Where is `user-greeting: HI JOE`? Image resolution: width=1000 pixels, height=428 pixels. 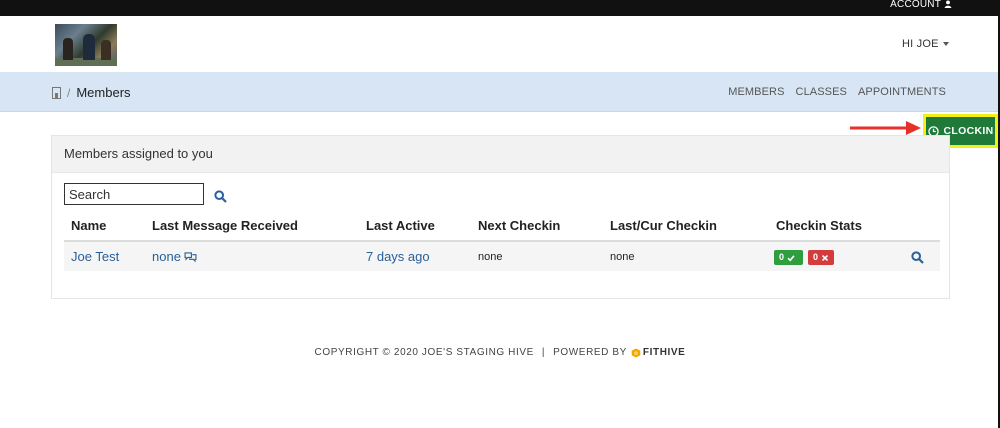
user-greeting: HI JOE is located at coordinates (920, 44).